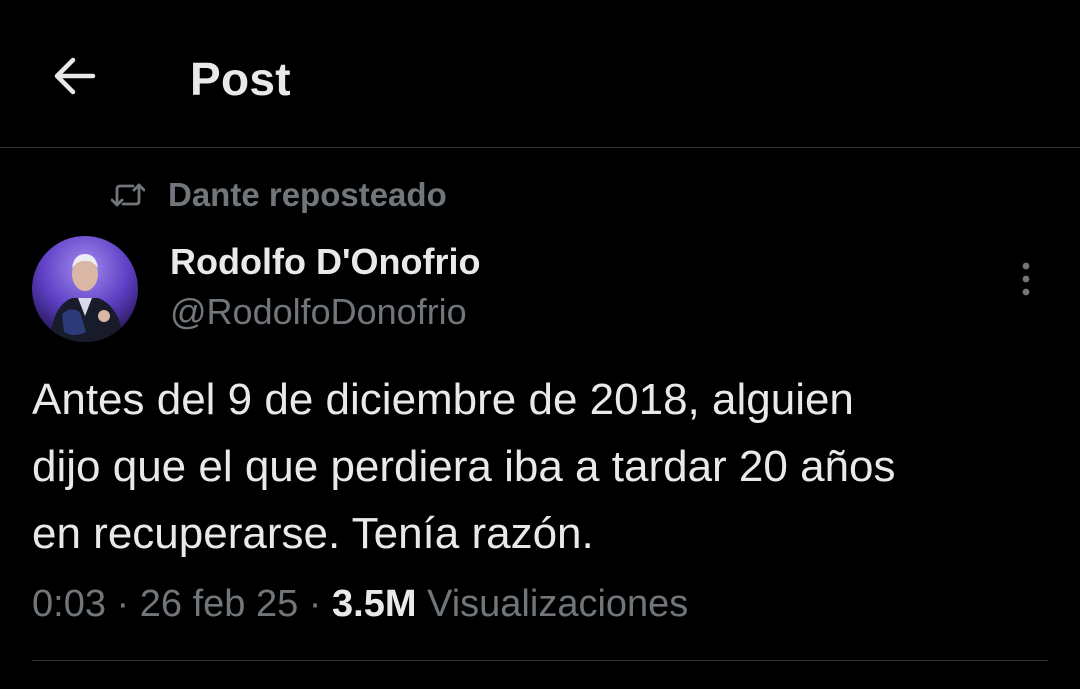 The image size is (1080, 689). I want to click on avatar, so click(85, 289).